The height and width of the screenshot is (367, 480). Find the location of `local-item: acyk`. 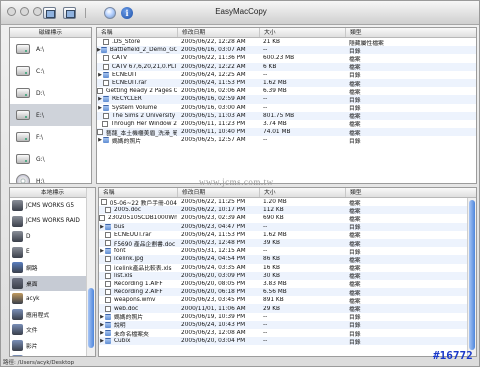

local-item: acyk is located at coordinates (52, 299).